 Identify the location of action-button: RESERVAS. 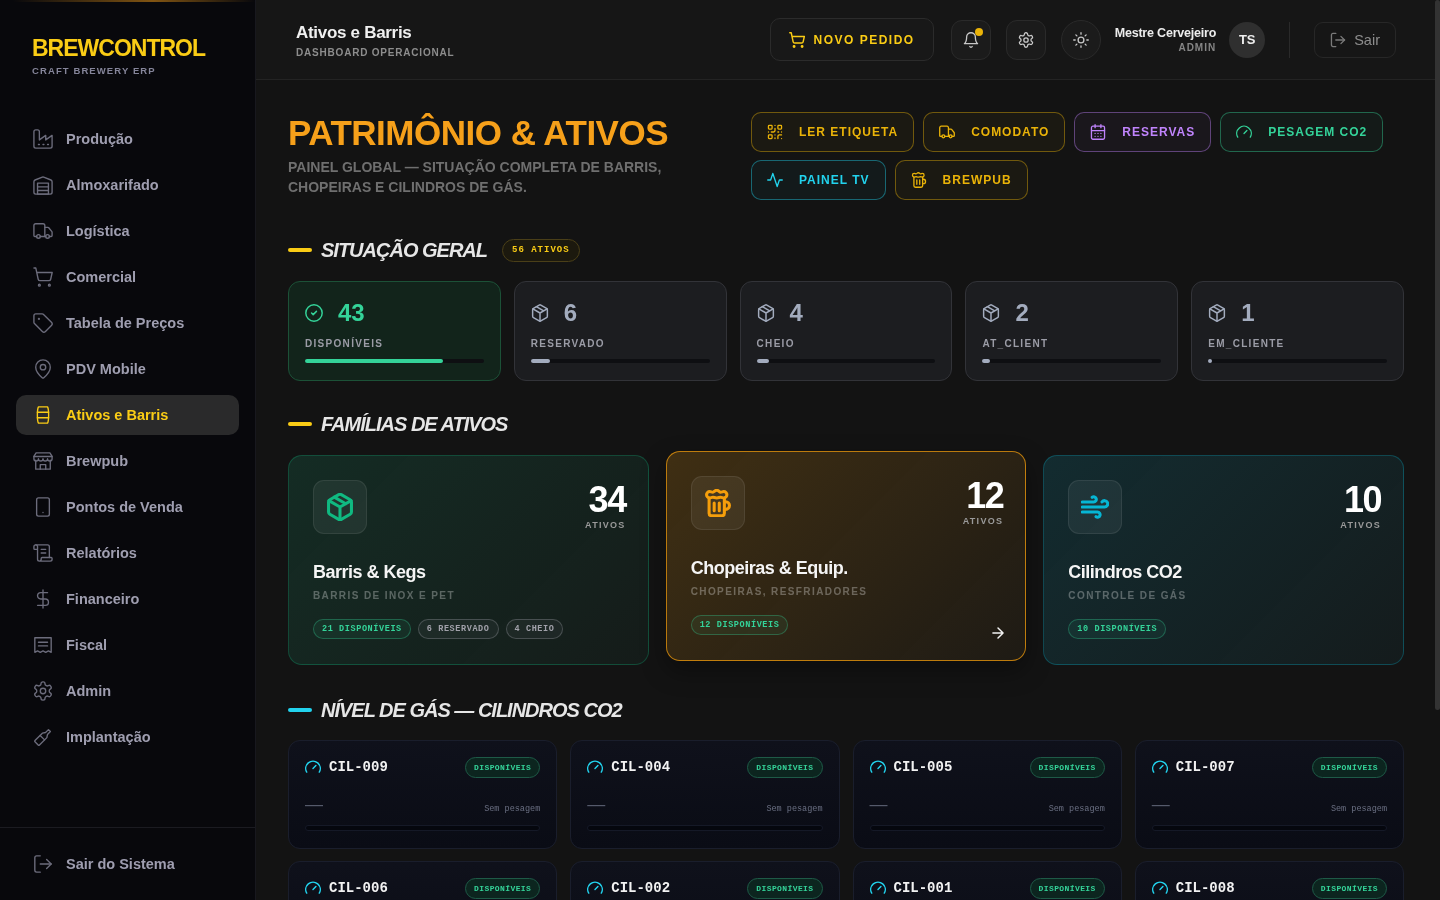
(1143, 132).